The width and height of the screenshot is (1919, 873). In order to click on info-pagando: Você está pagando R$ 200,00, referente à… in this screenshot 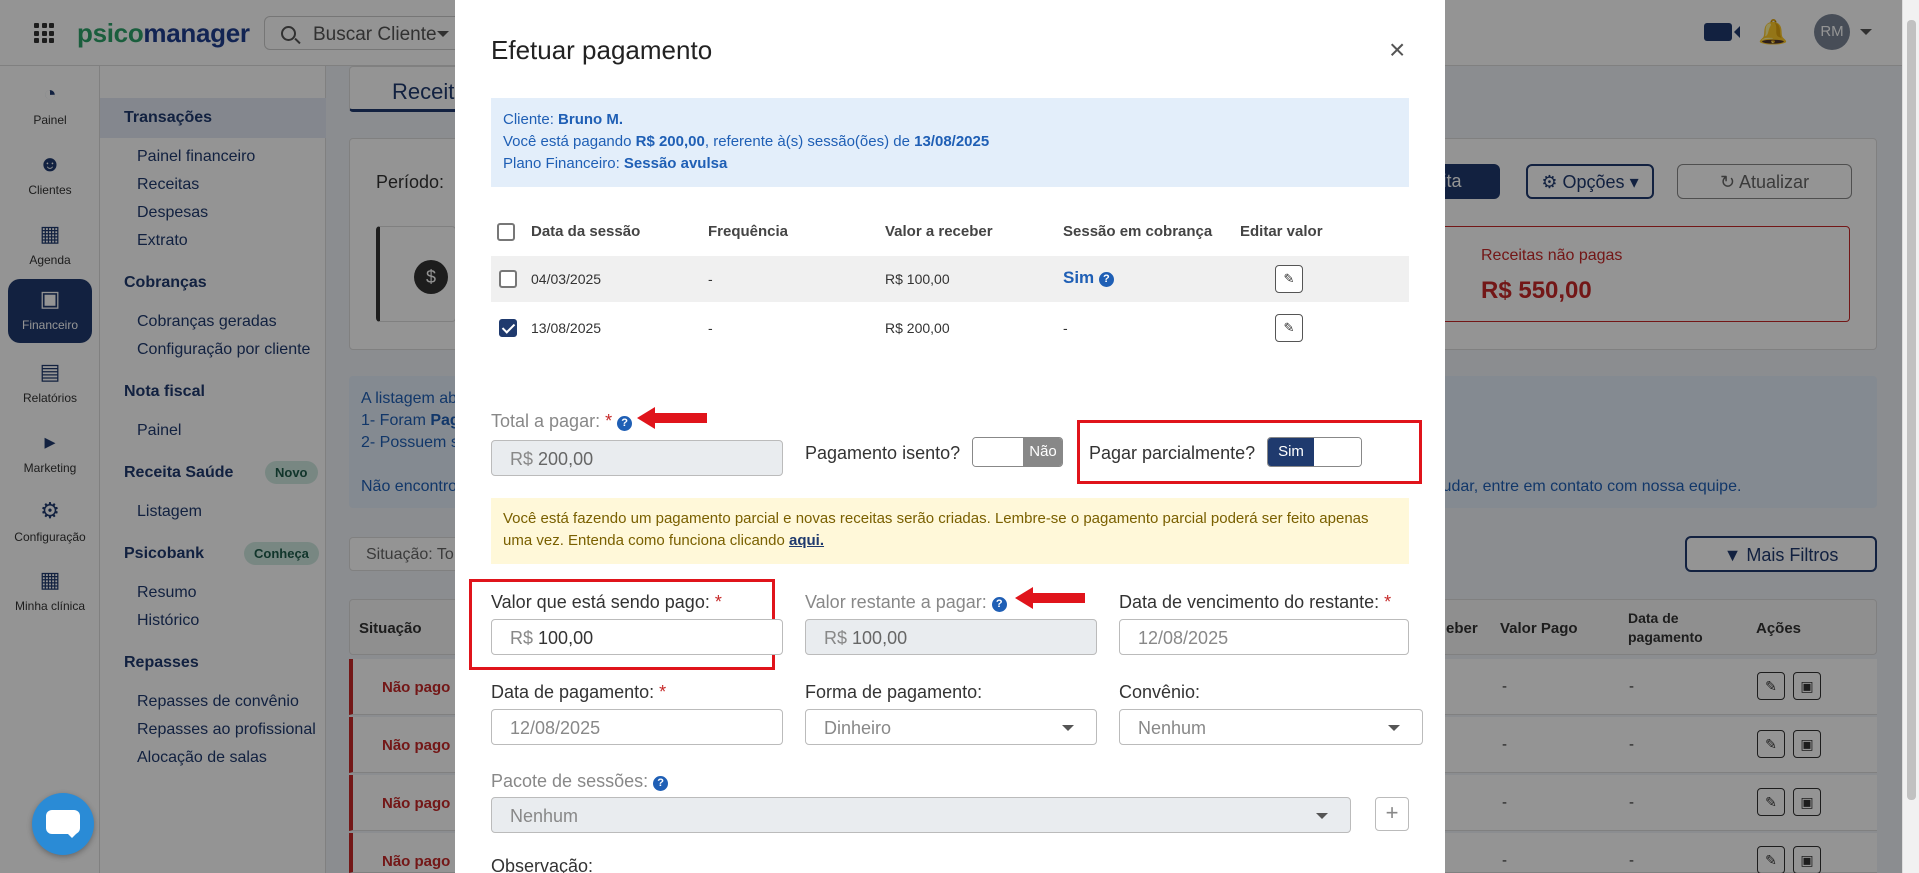, I will do `click(746, 141)`.